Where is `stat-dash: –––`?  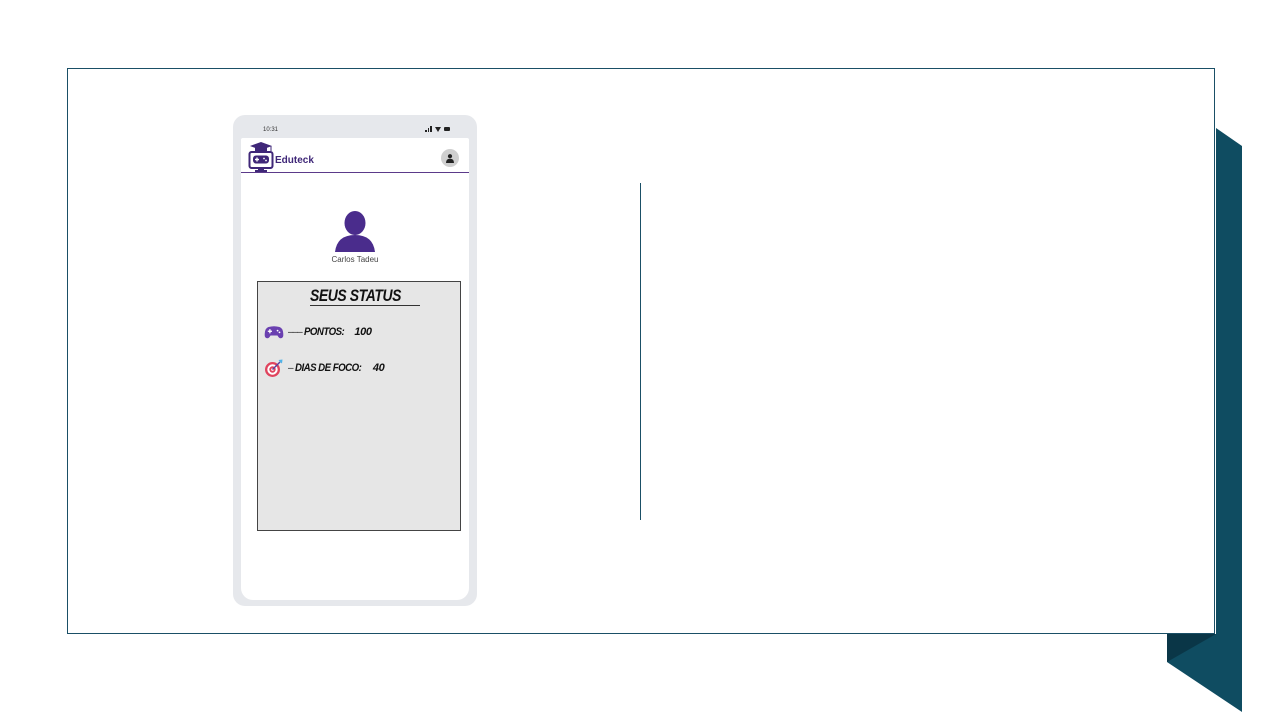 stat-dash: ––– is located at coordinates (295, 332).